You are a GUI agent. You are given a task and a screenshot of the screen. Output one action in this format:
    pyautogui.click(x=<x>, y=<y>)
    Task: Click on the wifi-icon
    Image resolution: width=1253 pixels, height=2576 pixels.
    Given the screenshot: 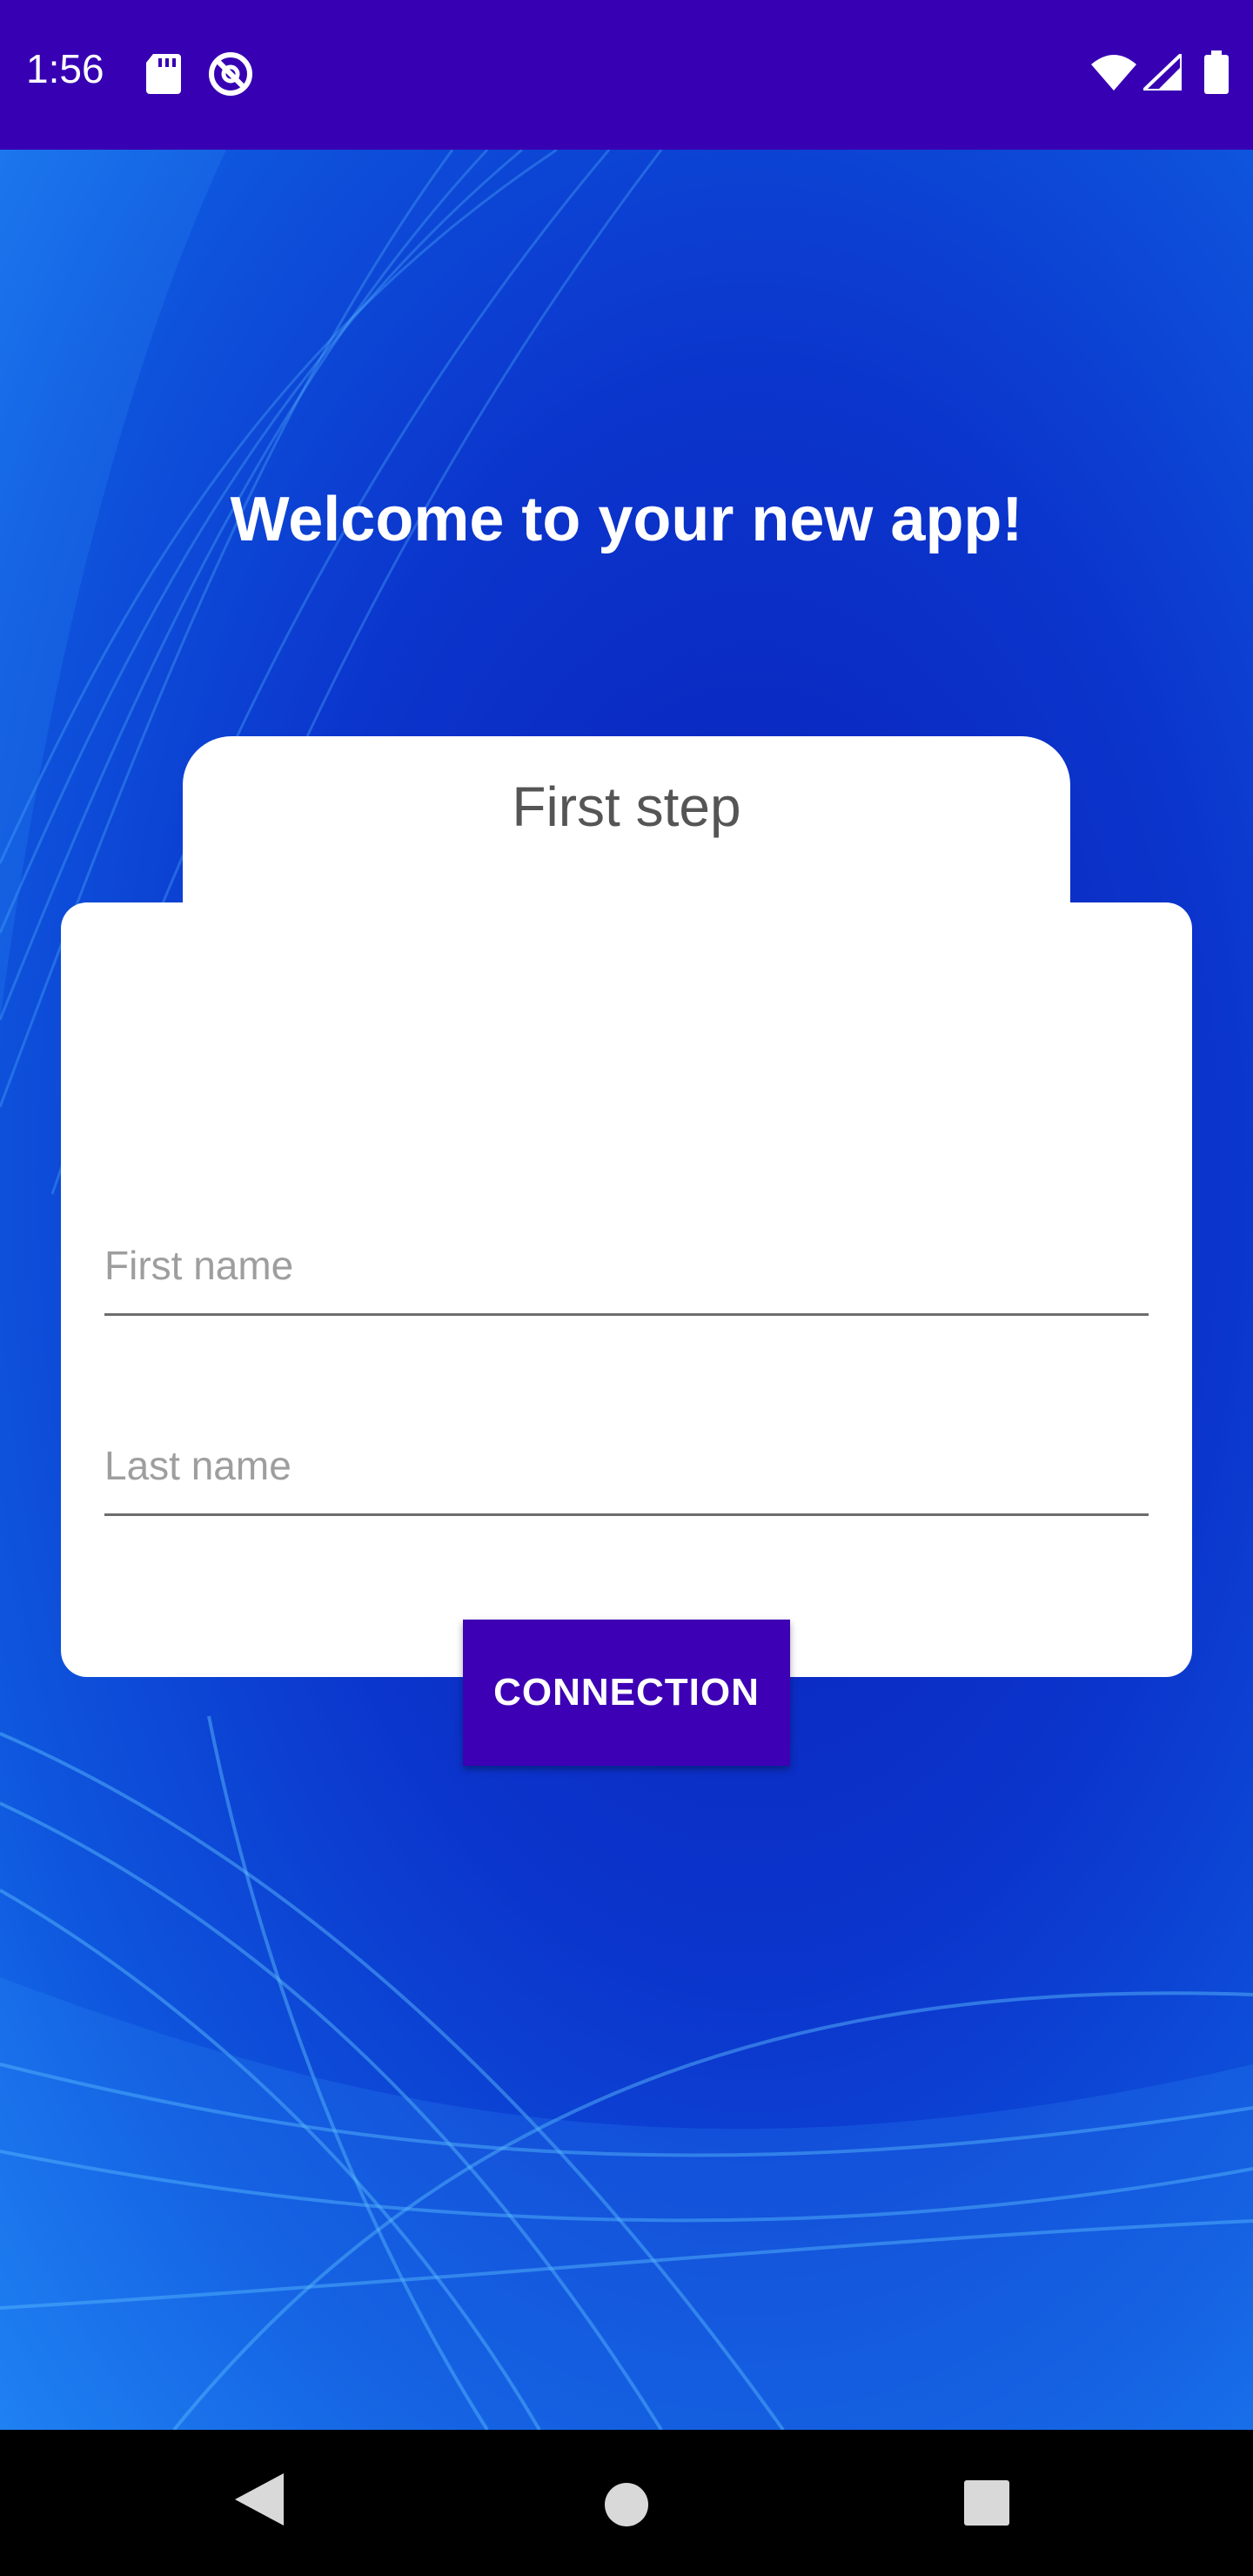 What is the action you would take?
    pyautogui.click(x=1113, y=74)
    